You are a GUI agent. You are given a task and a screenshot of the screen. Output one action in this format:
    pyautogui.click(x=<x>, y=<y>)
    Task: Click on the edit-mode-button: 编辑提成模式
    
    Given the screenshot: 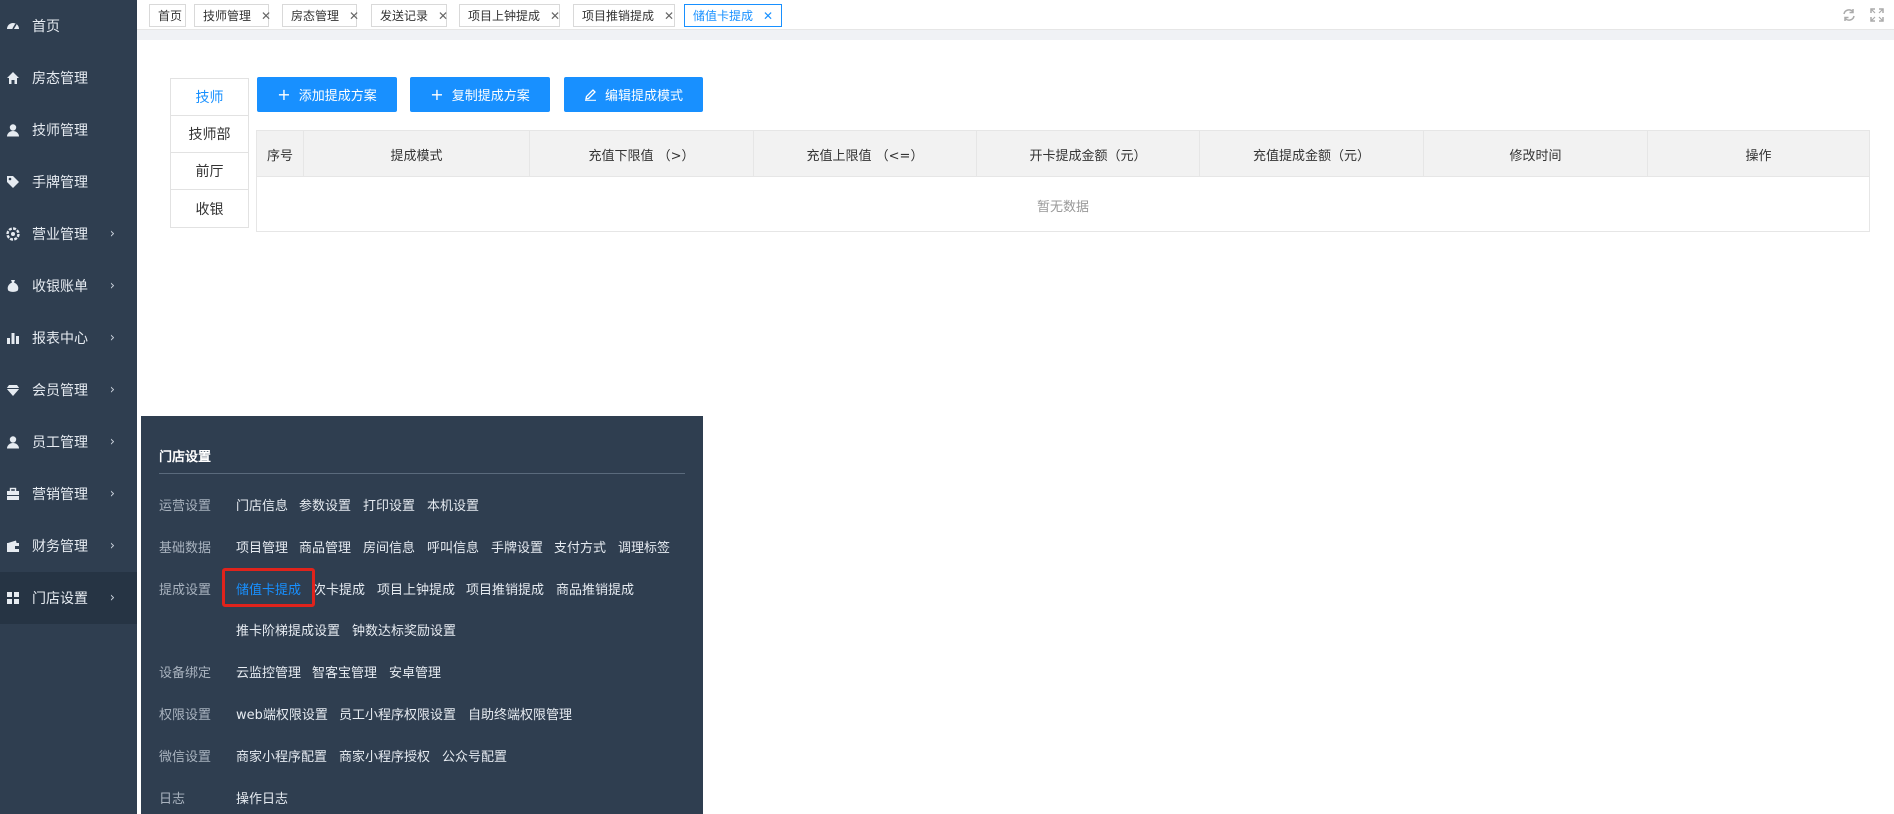 What is the action you would take?
    pyautogui.click(x=633, y=94)
    